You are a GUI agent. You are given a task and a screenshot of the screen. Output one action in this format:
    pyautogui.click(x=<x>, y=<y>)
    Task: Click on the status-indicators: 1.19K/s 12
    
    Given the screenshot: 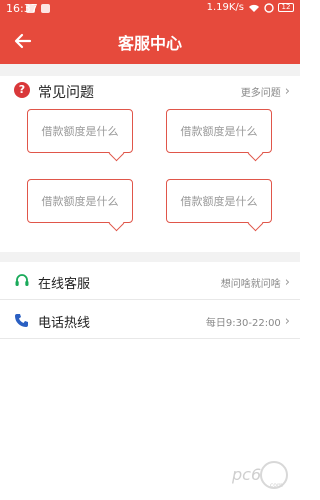 What is the action you would take?
    pyautogui.click(x=250, y=7)
    